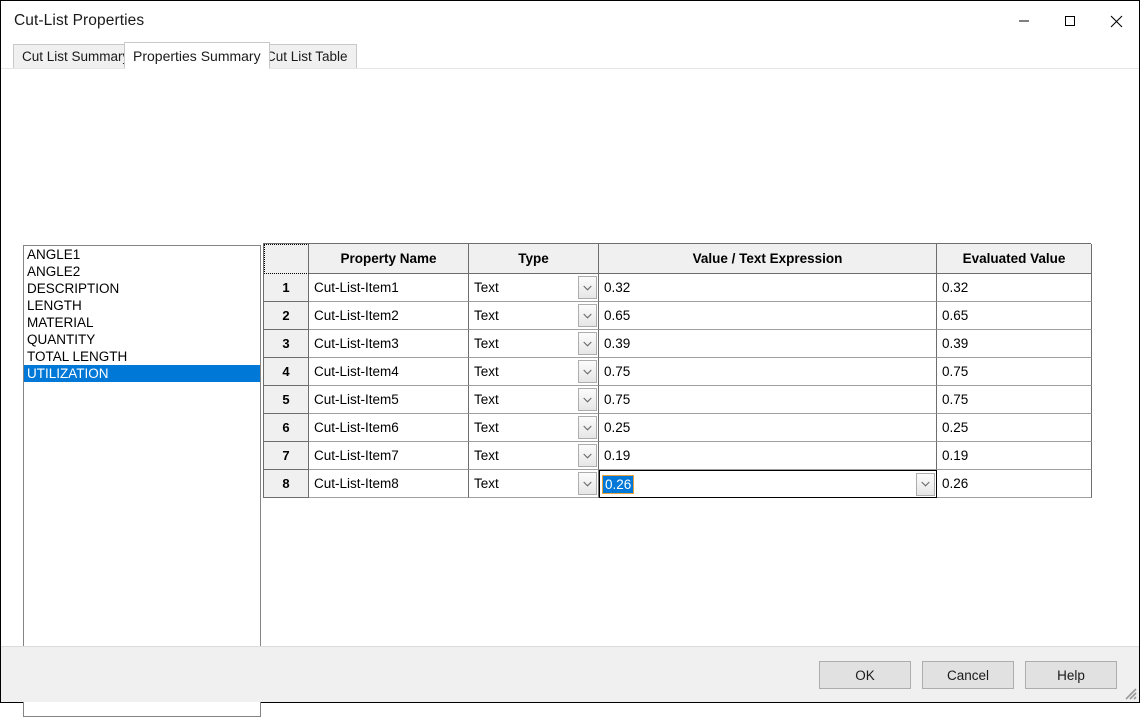  What do you see at coordinates (1116, 21) in the screenshot?
I see `close-icon` at bounding box center [1116, 21].